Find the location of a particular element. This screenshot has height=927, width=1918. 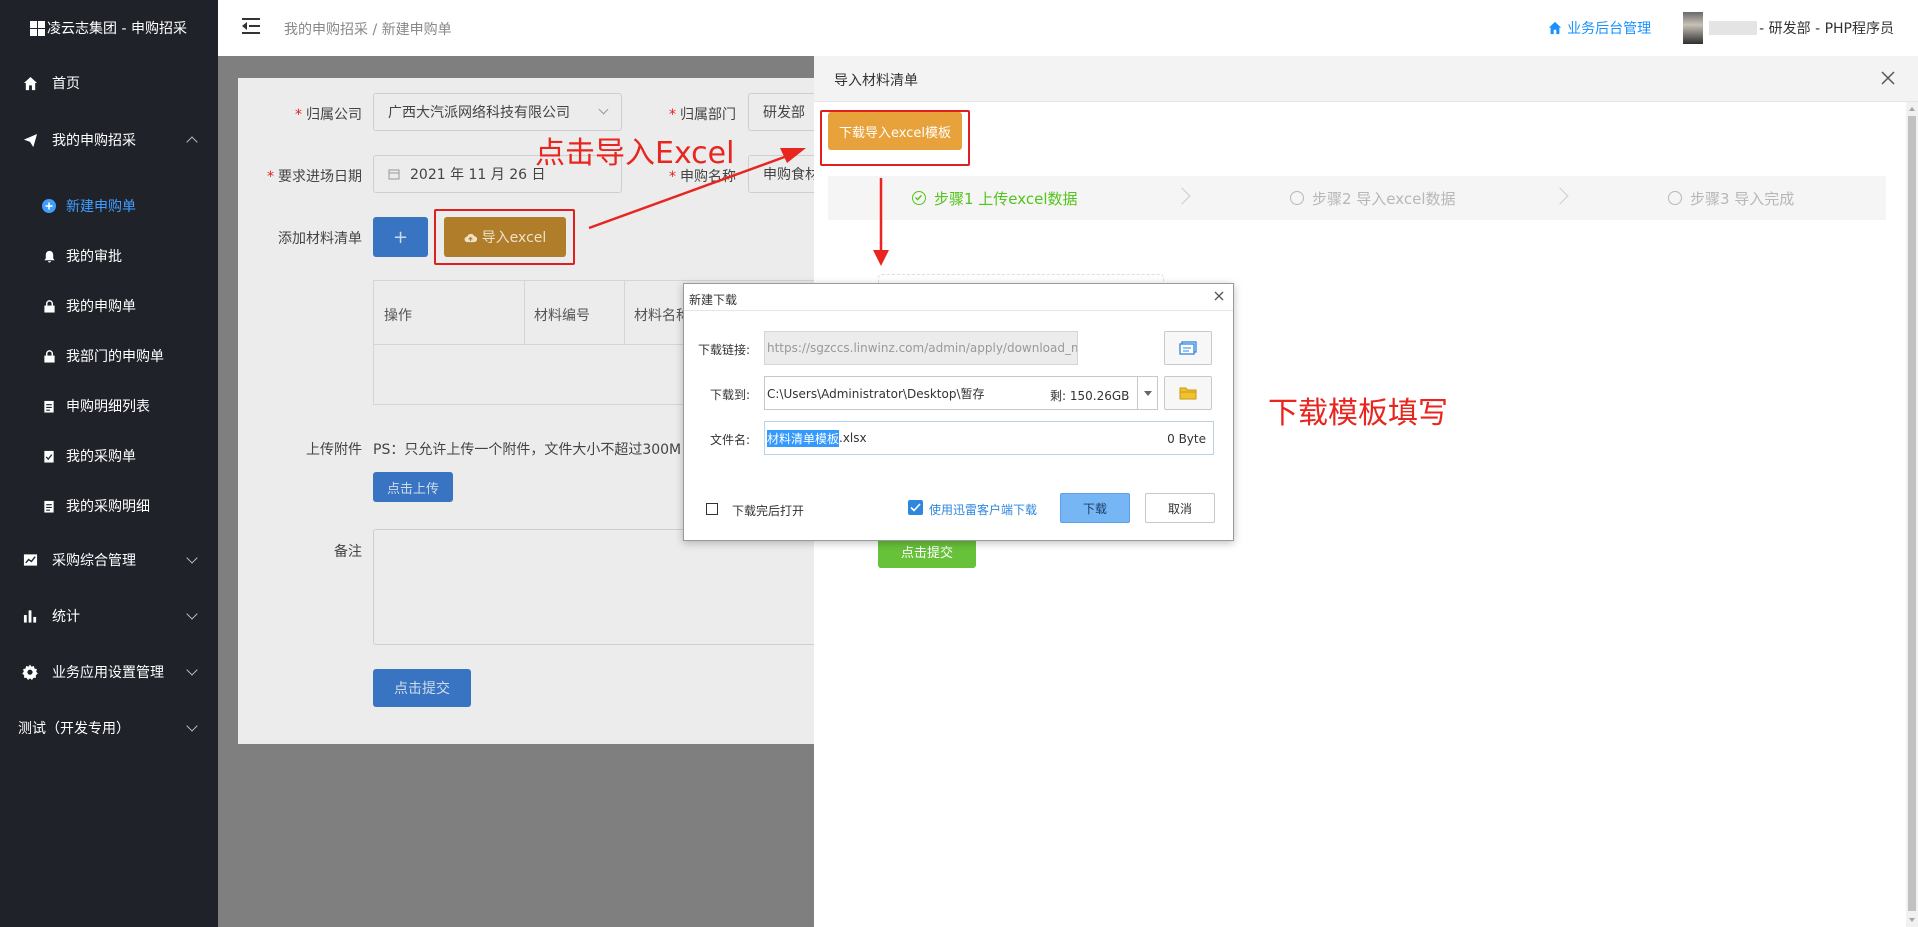

check-doc-icon is located at coordinates (49, 456).